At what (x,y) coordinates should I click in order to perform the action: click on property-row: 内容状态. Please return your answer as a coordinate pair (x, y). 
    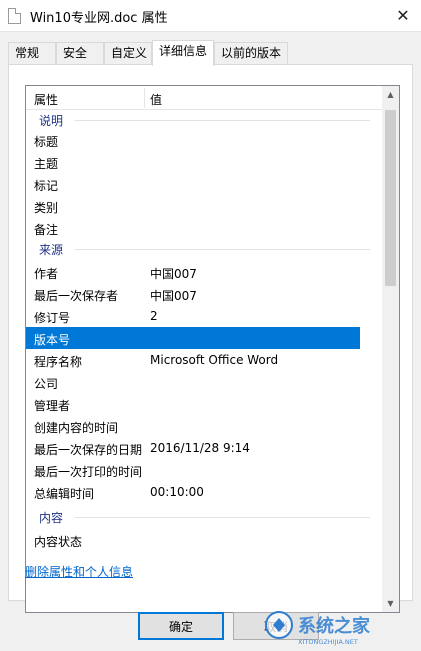
    Looking at the image, I should click on (193, 540).